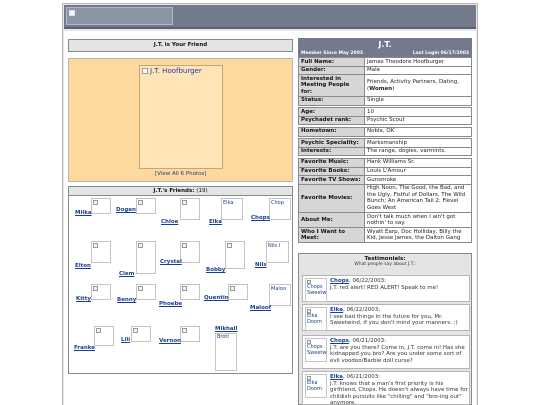 The height and width of the screenshot is (405, 540). What do you see at coordinates (176, 71) in the screenshot?
I see `main-photo-caption: J.T. Hoofburger` at bounding box center [176, 71].